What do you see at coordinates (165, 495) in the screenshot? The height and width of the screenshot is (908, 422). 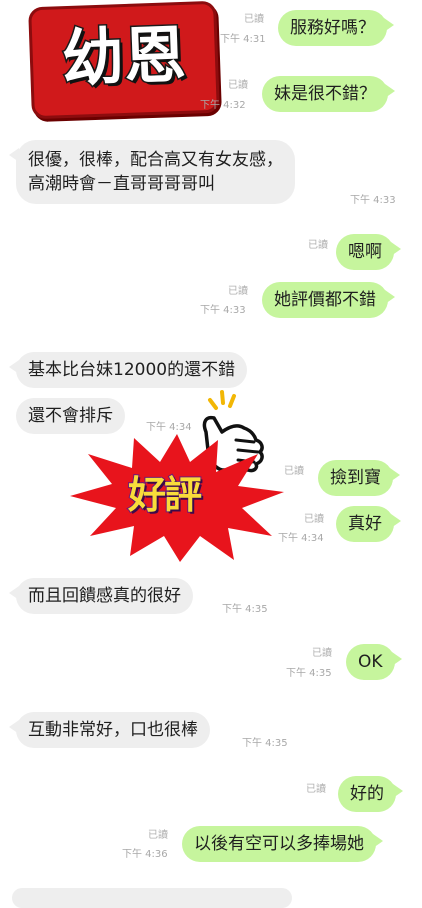 I see `stamp-text: 好評` at bounding box center [165, 495].